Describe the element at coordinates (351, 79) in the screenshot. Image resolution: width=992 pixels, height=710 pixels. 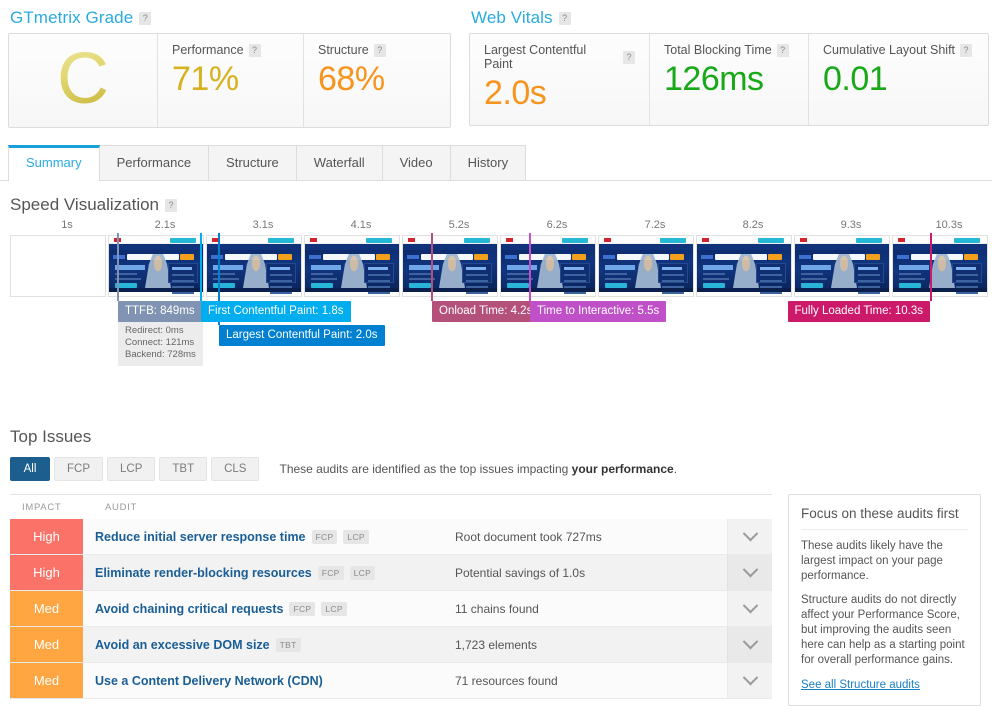
I see `structure-value: 68%` at that location.